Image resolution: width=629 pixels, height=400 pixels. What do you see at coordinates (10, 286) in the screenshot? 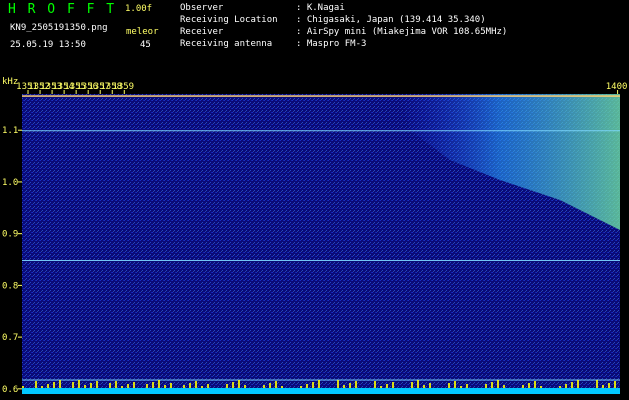
I see `y-tick-label-3: 0.8` at bounding box center [10, 286].